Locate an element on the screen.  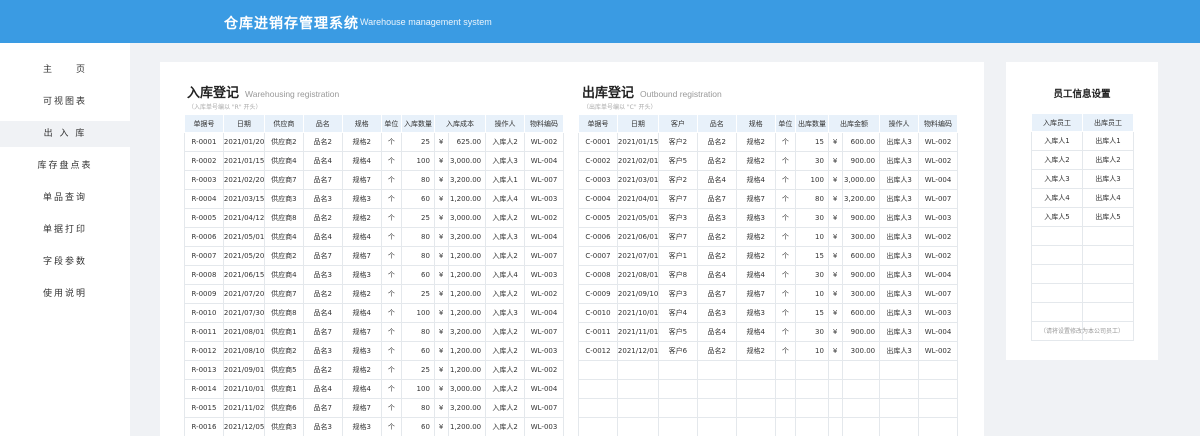
table-cell: 25 is located at coordinates (418, 370).